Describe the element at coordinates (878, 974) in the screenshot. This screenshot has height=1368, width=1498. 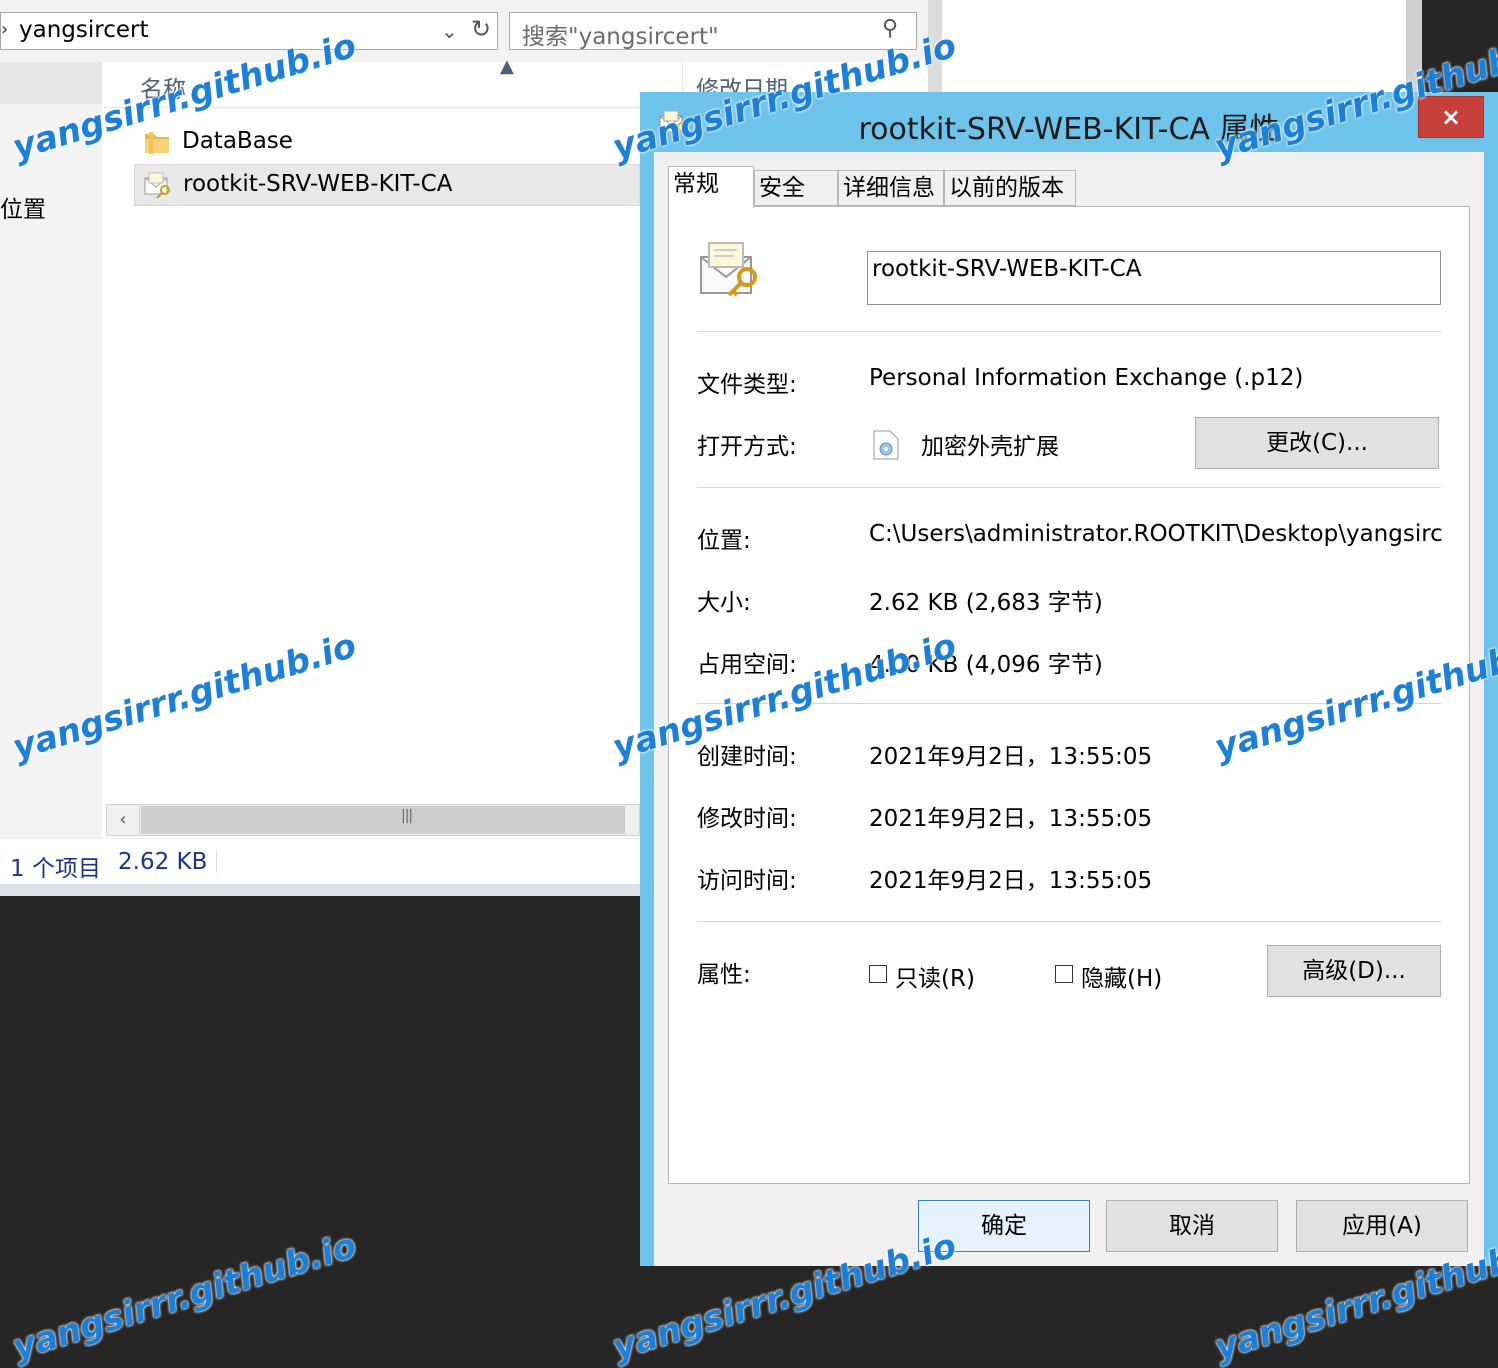
I see `readonly-checkbox` at that location.